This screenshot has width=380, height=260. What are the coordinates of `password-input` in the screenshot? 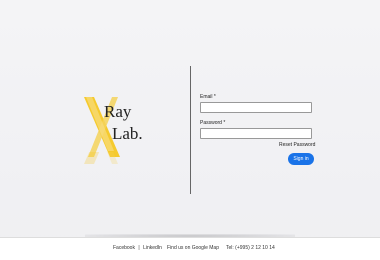 It's located at (256, 133).